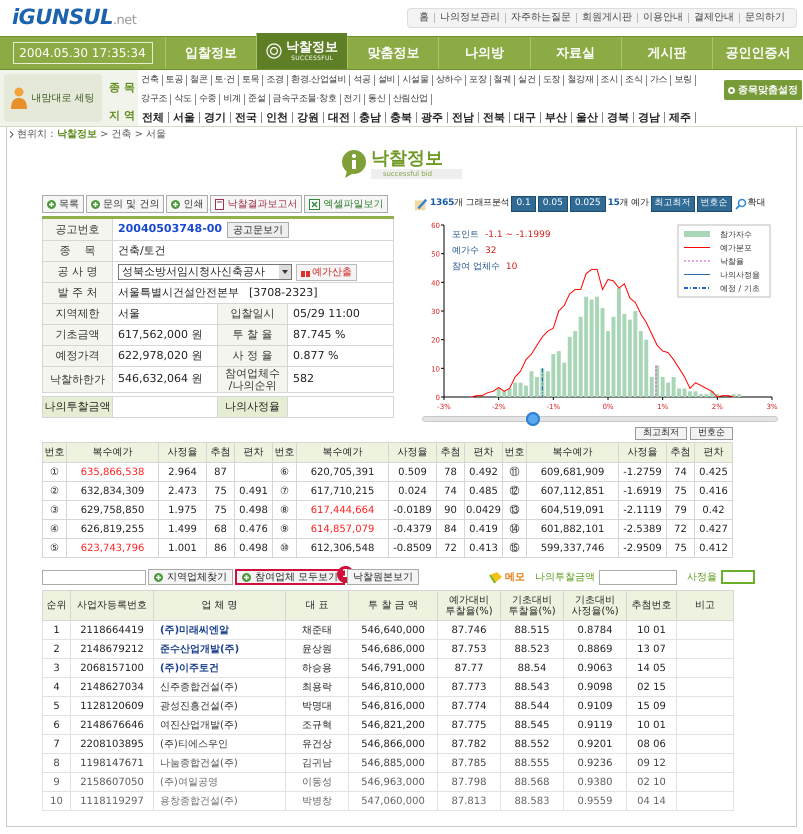  Describe the element at coordinates (393, 744) in the screenshot. I see `table-cell: 546,866,000` at that location.